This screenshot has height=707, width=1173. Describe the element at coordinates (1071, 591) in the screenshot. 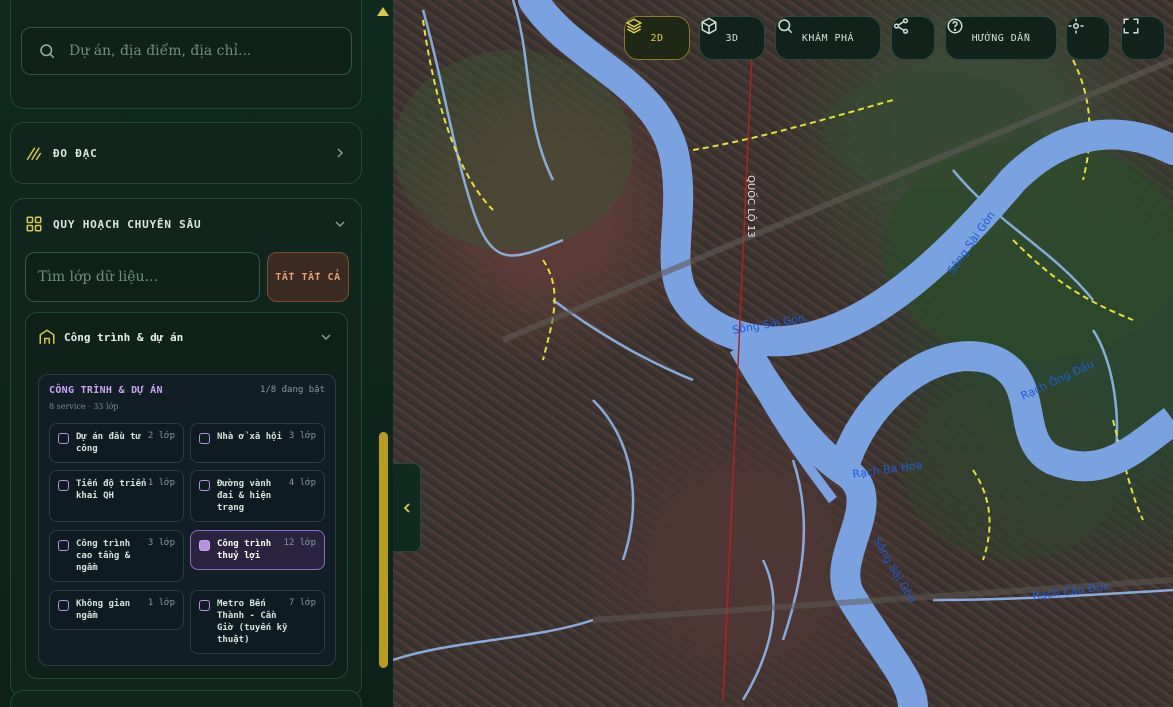

I see `map-label-canal: Rạch Cầu Đúc` at that location.